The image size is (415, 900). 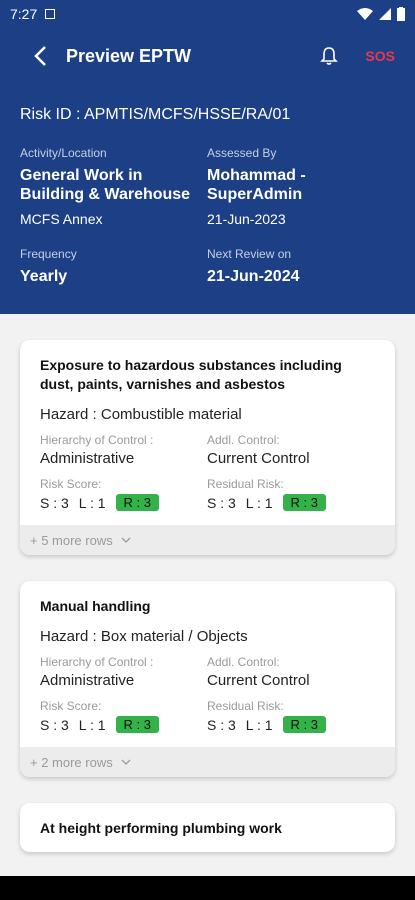 What do you see at coordinates (207, 762) in the screenshot?
I see `more-rows-button: + 2 more rows` at bounding box center [207, 762].